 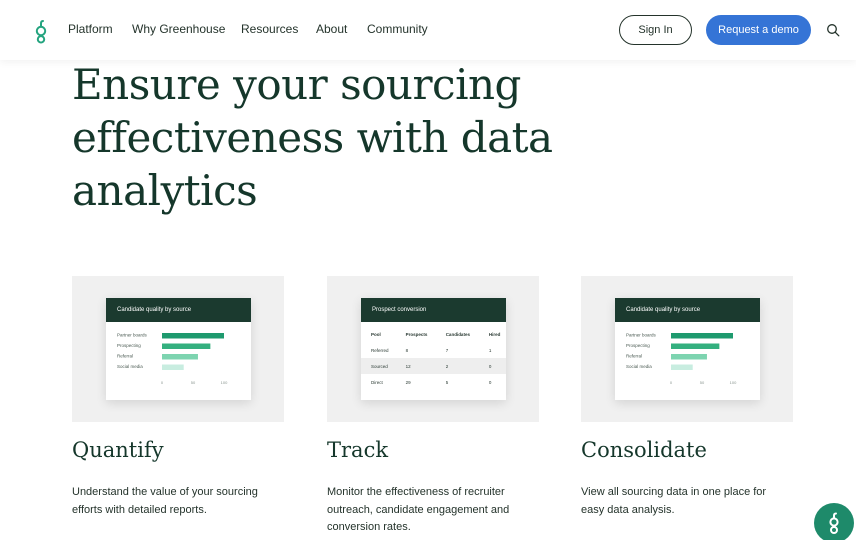 I want to click on table-cell: 29, so click(x=408, y=382).